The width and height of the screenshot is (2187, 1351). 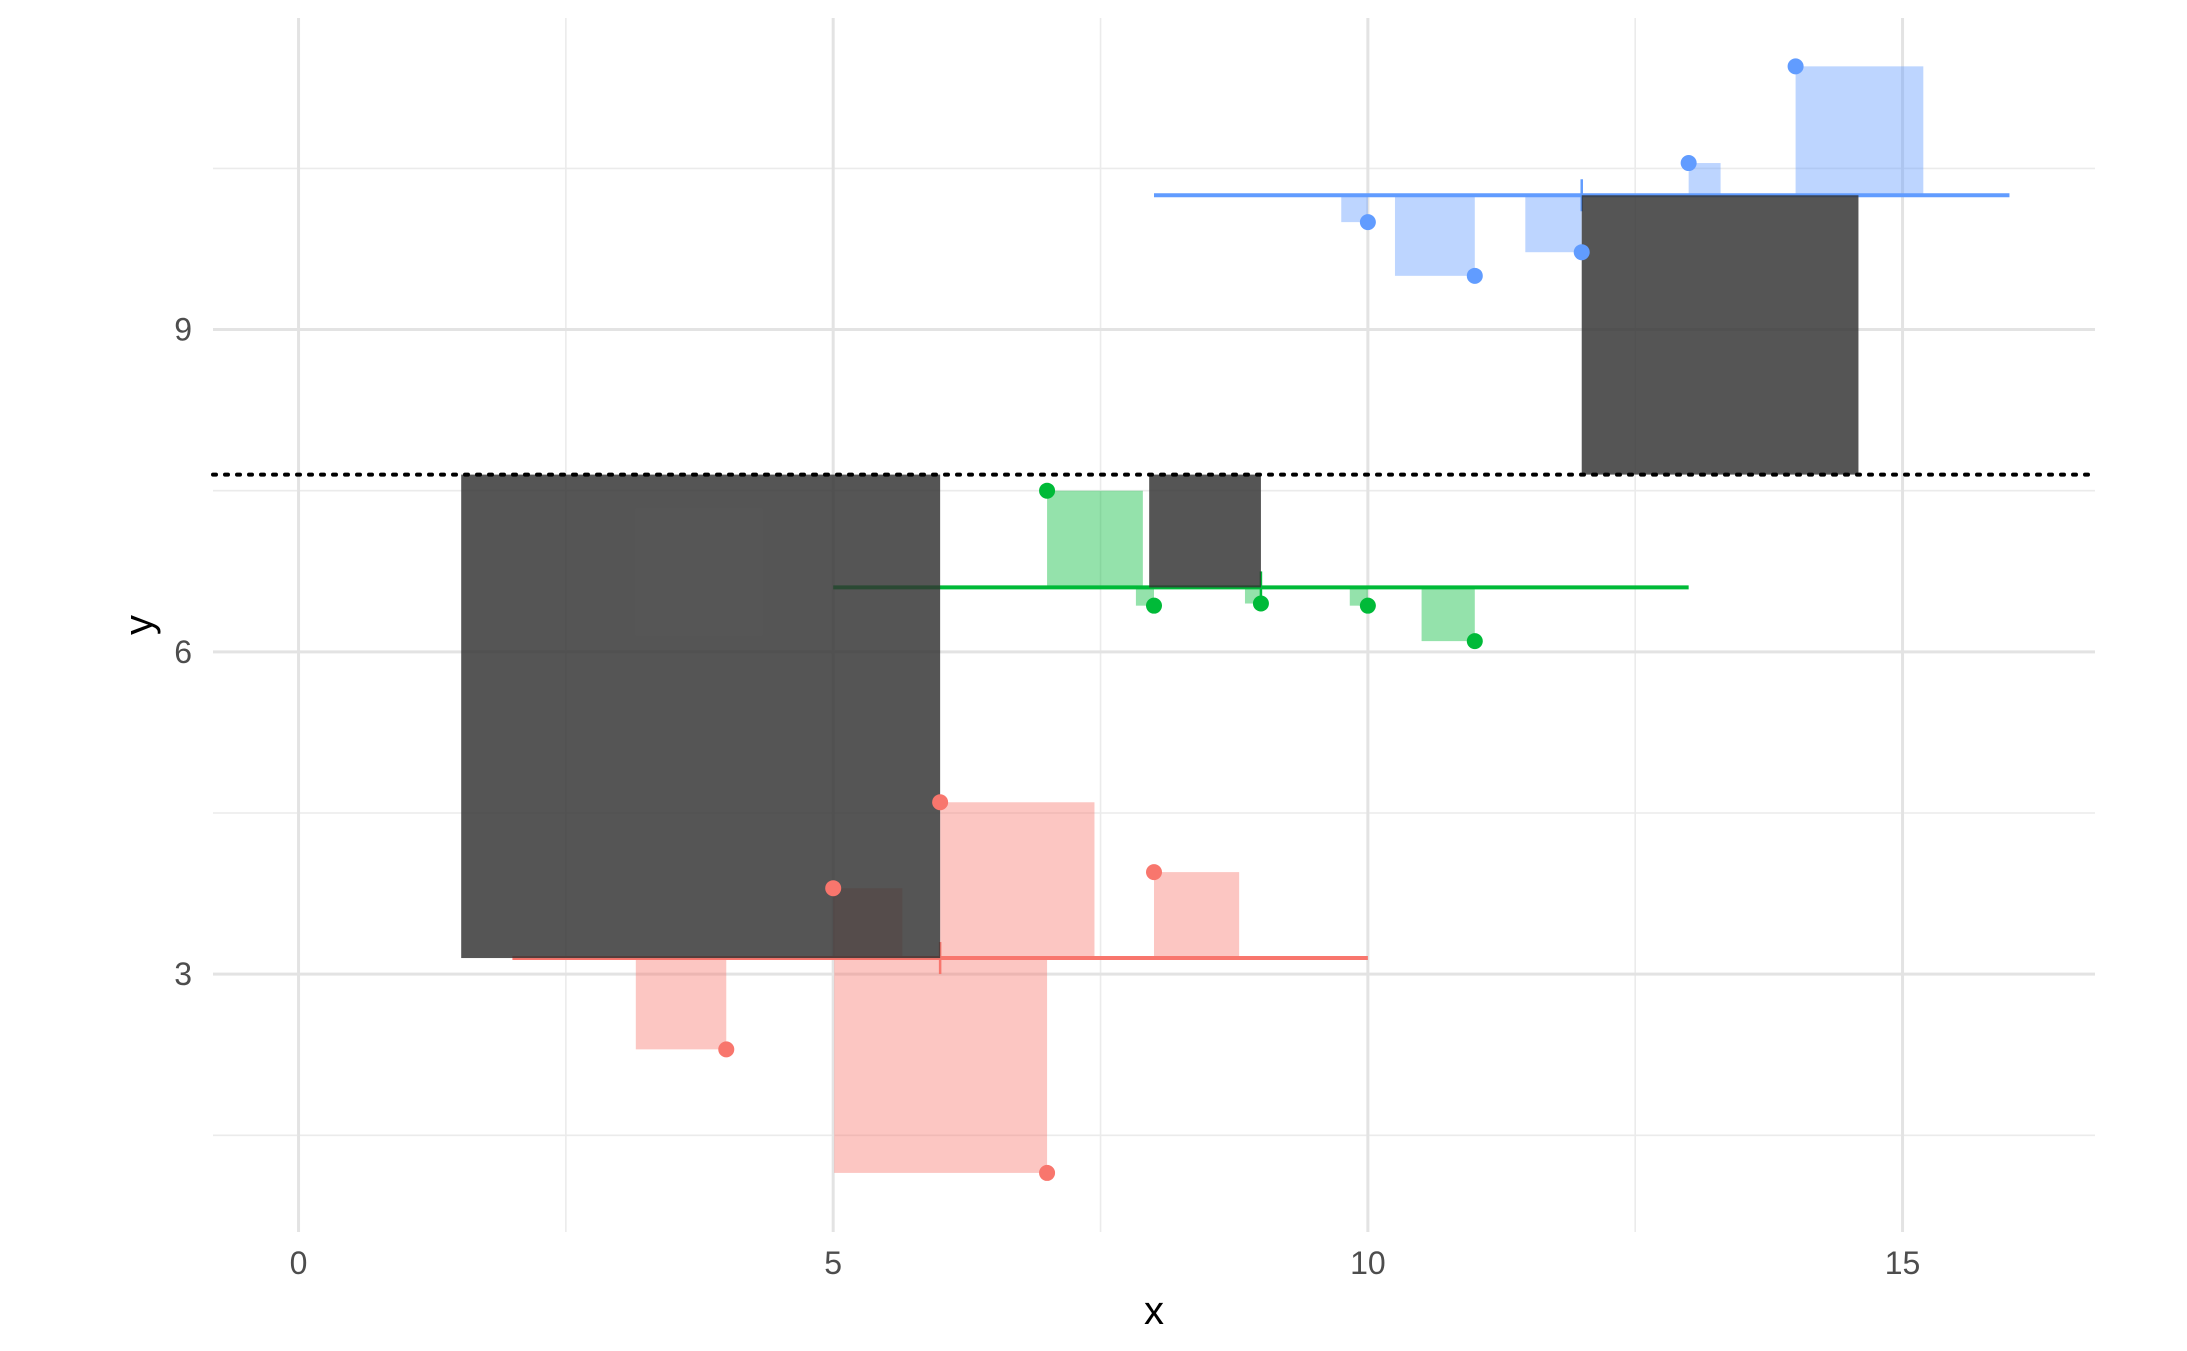 What do you see at coordinates (183, 974) in the screenshot?
I see `y-tick-label: 3` at bounding box center [183, 974].